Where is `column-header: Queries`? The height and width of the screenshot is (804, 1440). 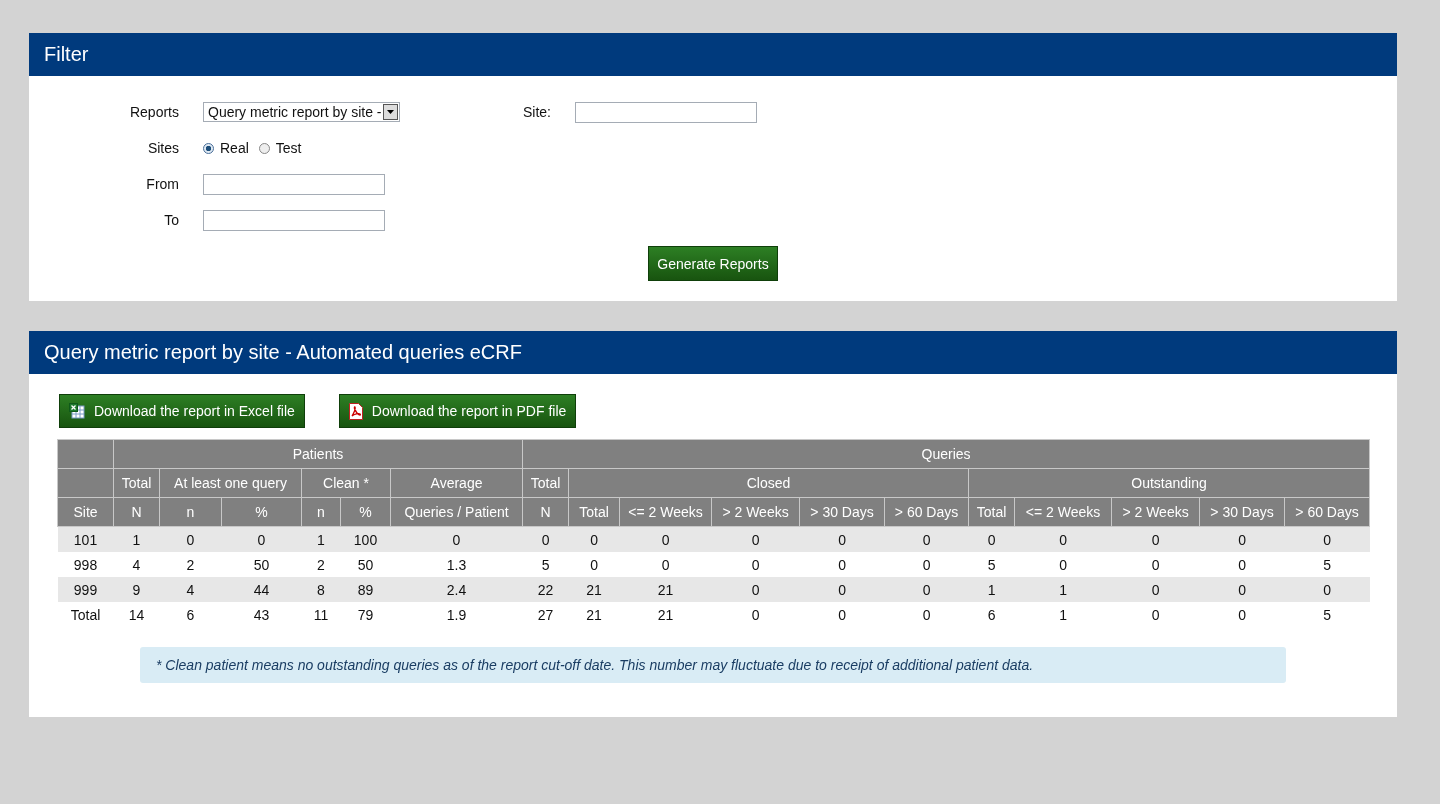 column-header: Queries is located at coordinates (946, 454).